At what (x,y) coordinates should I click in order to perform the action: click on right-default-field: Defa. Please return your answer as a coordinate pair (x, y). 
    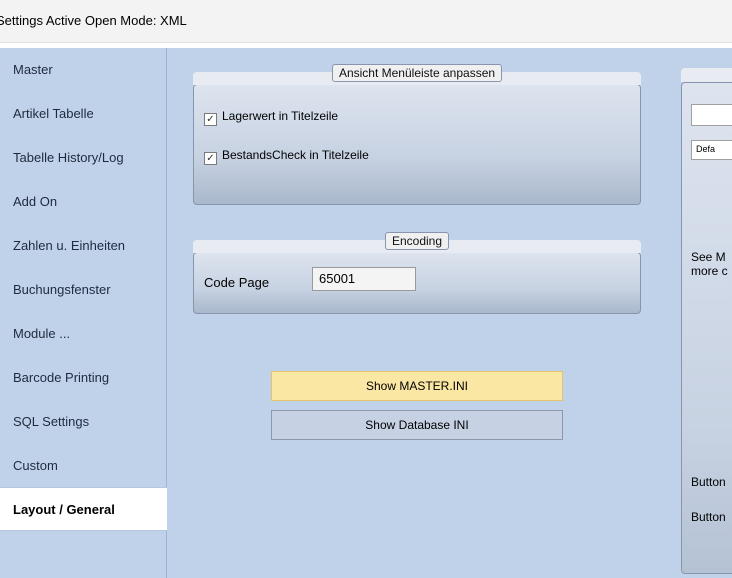
    Looking at the image, I should click on (711, 150).